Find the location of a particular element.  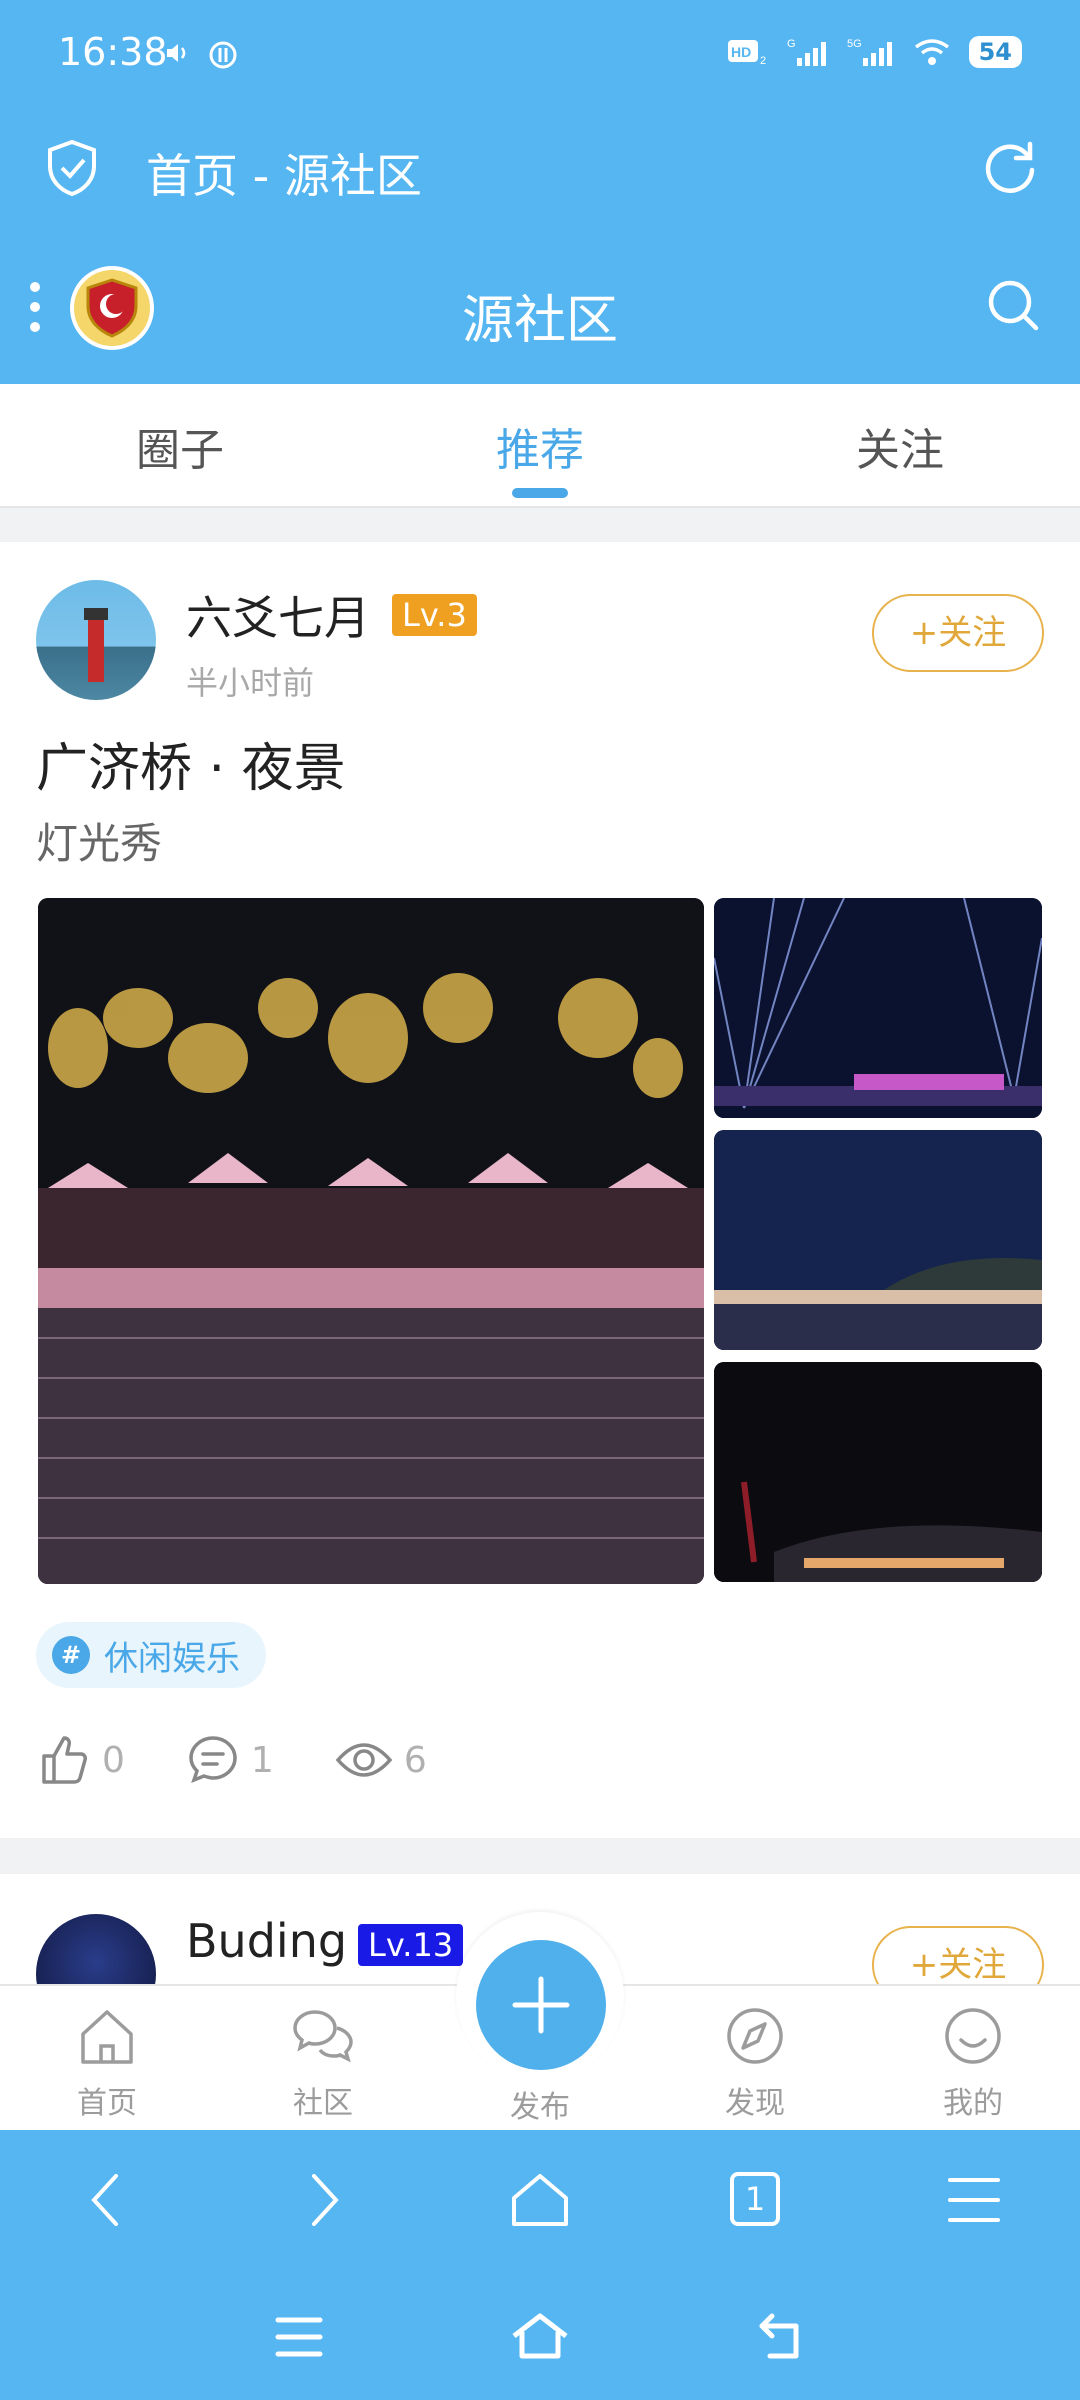

tab-circle: 圈子 is located at coordinates (180, 446).